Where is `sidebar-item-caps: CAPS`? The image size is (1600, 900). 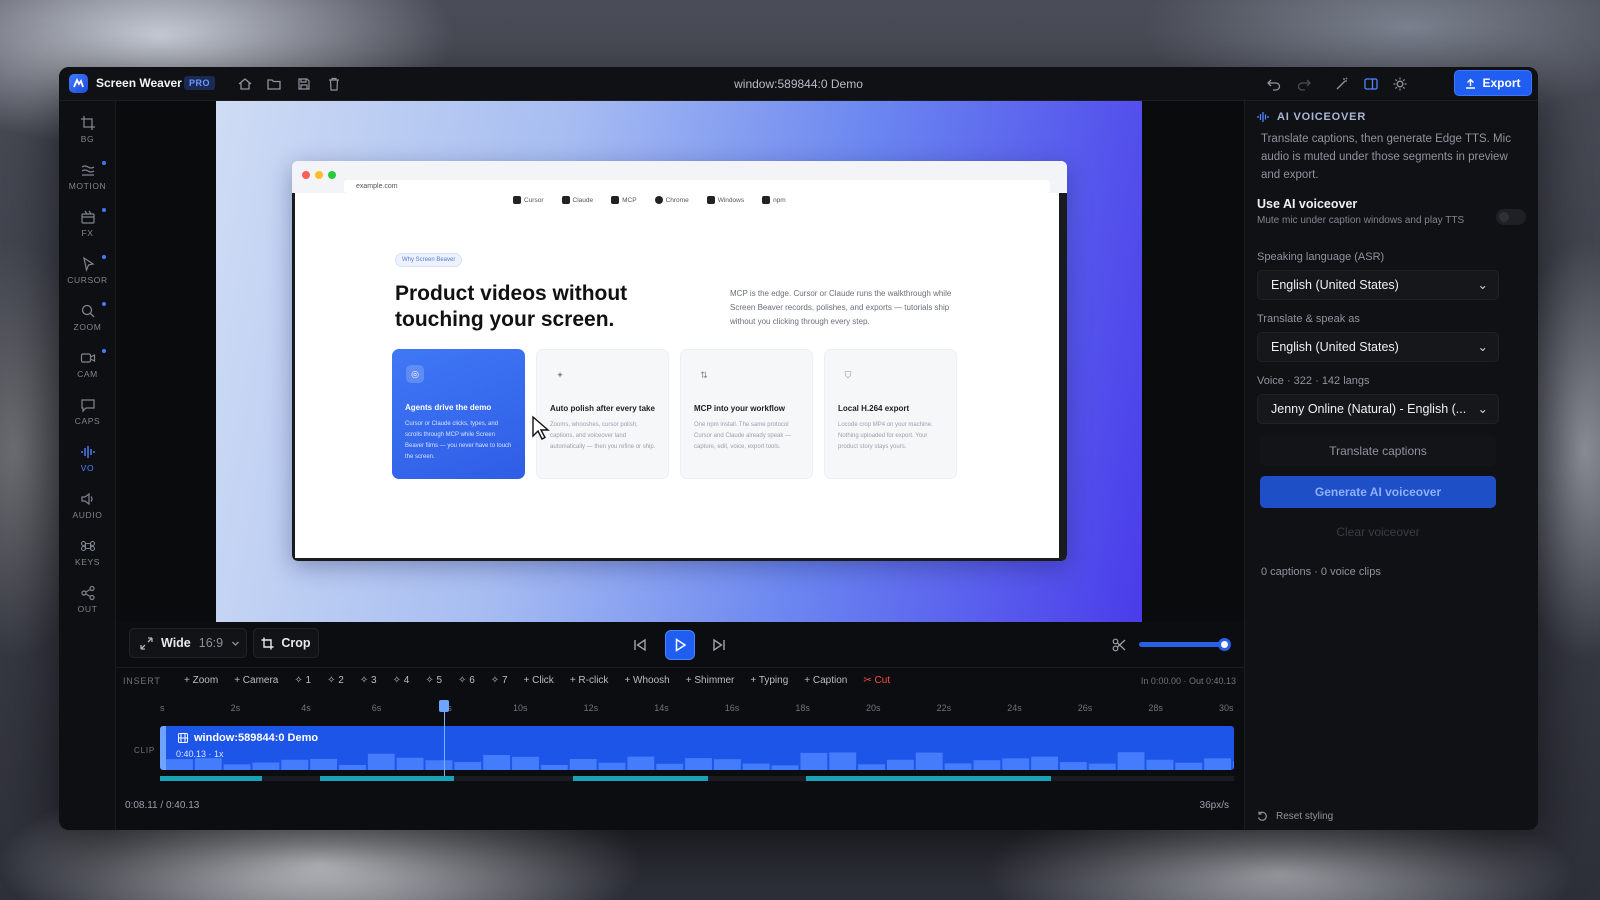 sidebar-item-caps: CAPS is located at coordinates (87, 413).